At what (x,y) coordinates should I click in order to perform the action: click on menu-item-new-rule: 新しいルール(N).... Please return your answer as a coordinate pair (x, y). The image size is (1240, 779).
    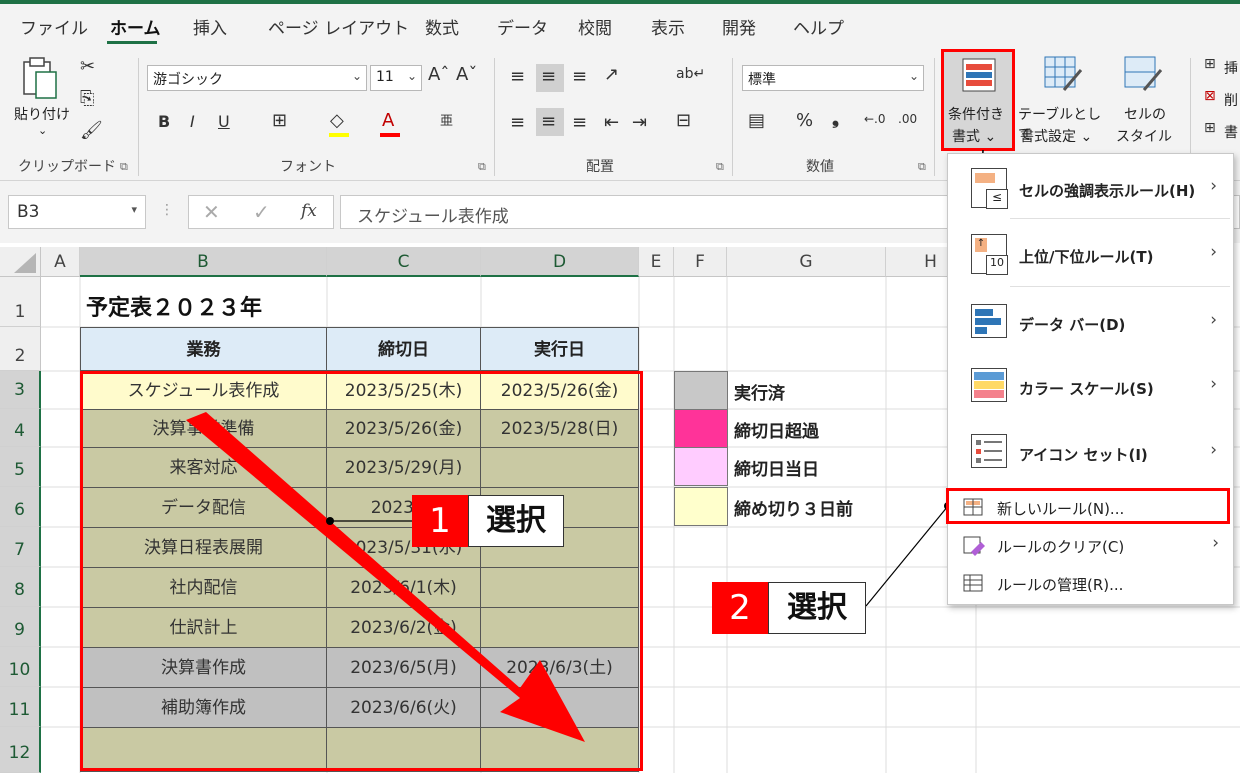
    Looking at the image, I should click on (1090, 507).